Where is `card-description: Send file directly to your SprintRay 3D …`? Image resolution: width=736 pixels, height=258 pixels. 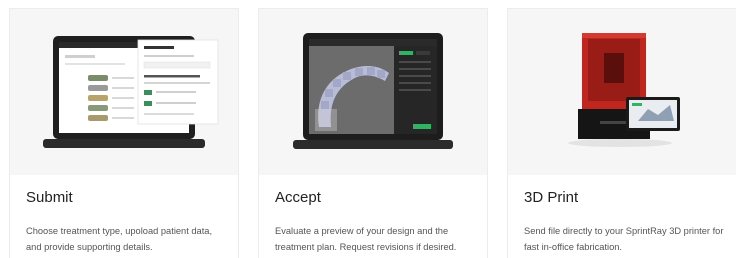
card-description: Send file directly to your SprintRay 3D … is located at coordinates (624, 239).